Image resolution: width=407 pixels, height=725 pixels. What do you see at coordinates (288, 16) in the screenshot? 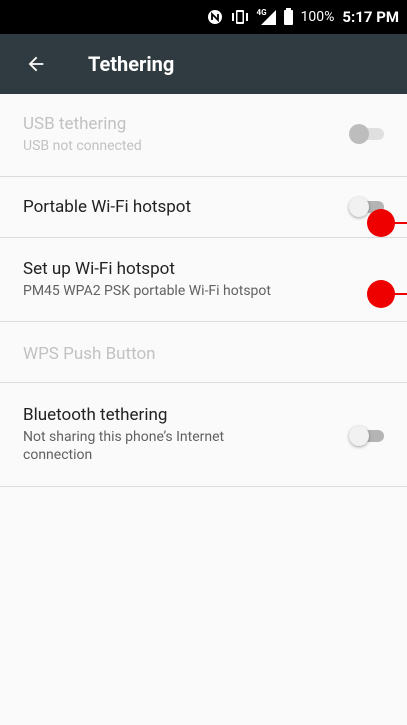
I see `battery-icon` at bounding box center [288, 16].